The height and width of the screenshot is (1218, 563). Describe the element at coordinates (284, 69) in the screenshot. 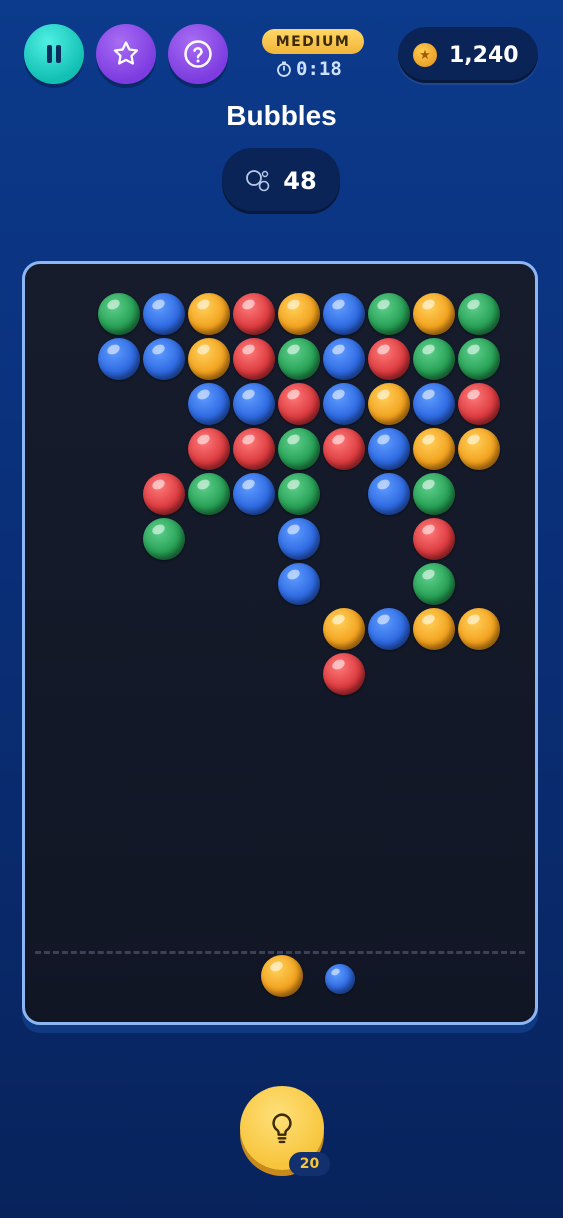

I see `stopwatch-icon` at that location.